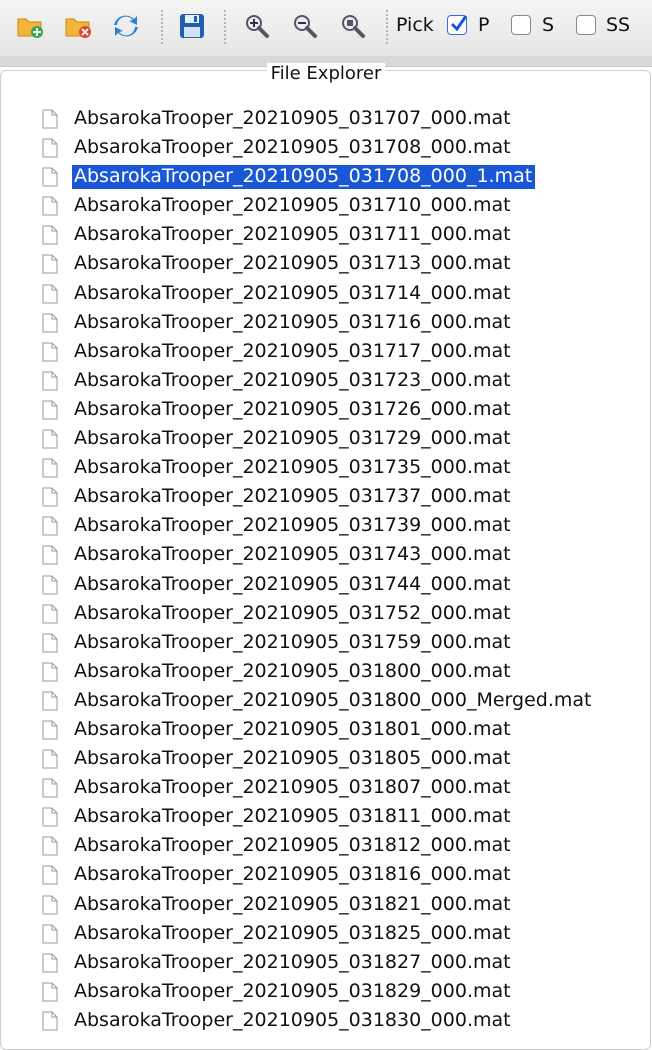 The image size is (652, 1050). Describe the element at coordinates (292, 408) in the screenshot. I see `file-name: AbsarokaTrooper_20210905_031726_000.mat` at that location.